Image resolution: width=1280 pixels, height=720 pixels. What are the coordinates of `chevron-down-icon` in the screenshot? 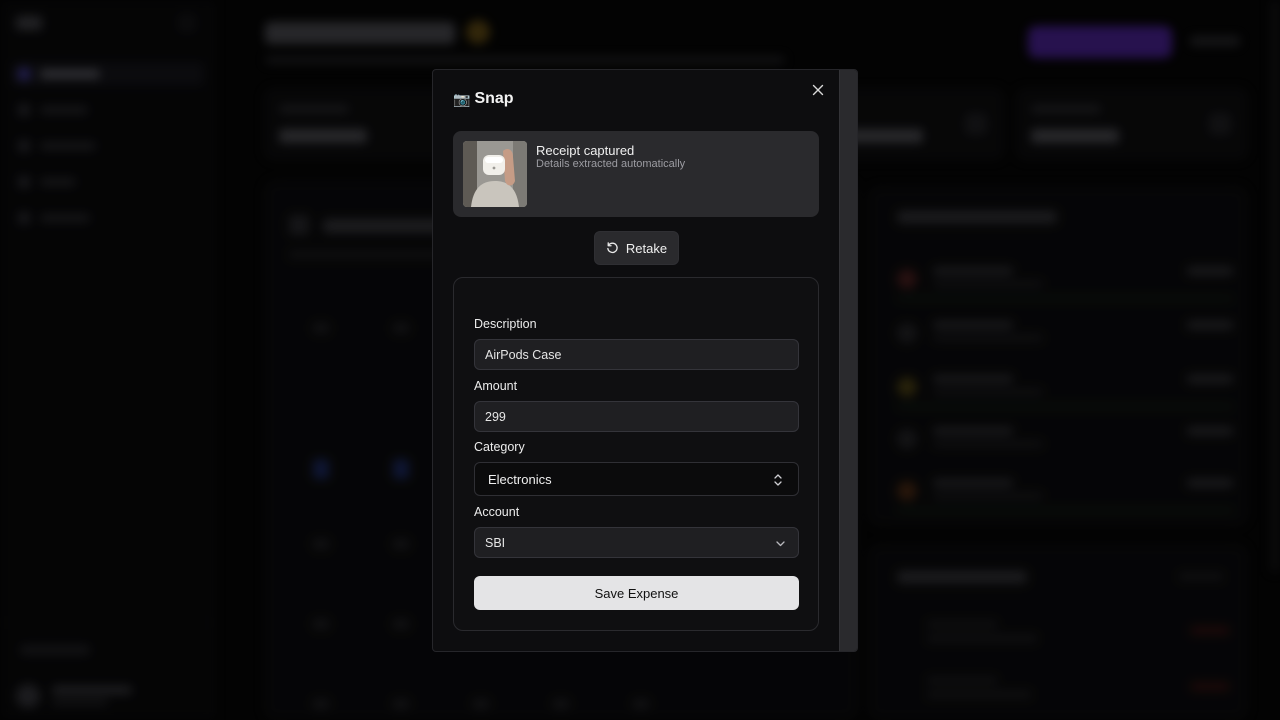 It's located at (780, 544).